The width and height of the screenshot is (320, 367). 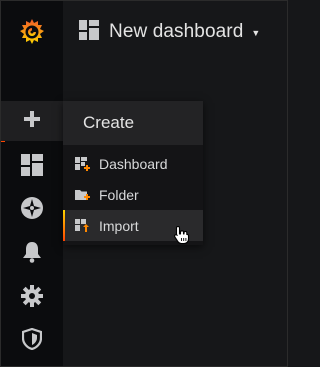 I want to click on dashboard-grid-icon, so click(x=89, y=32).